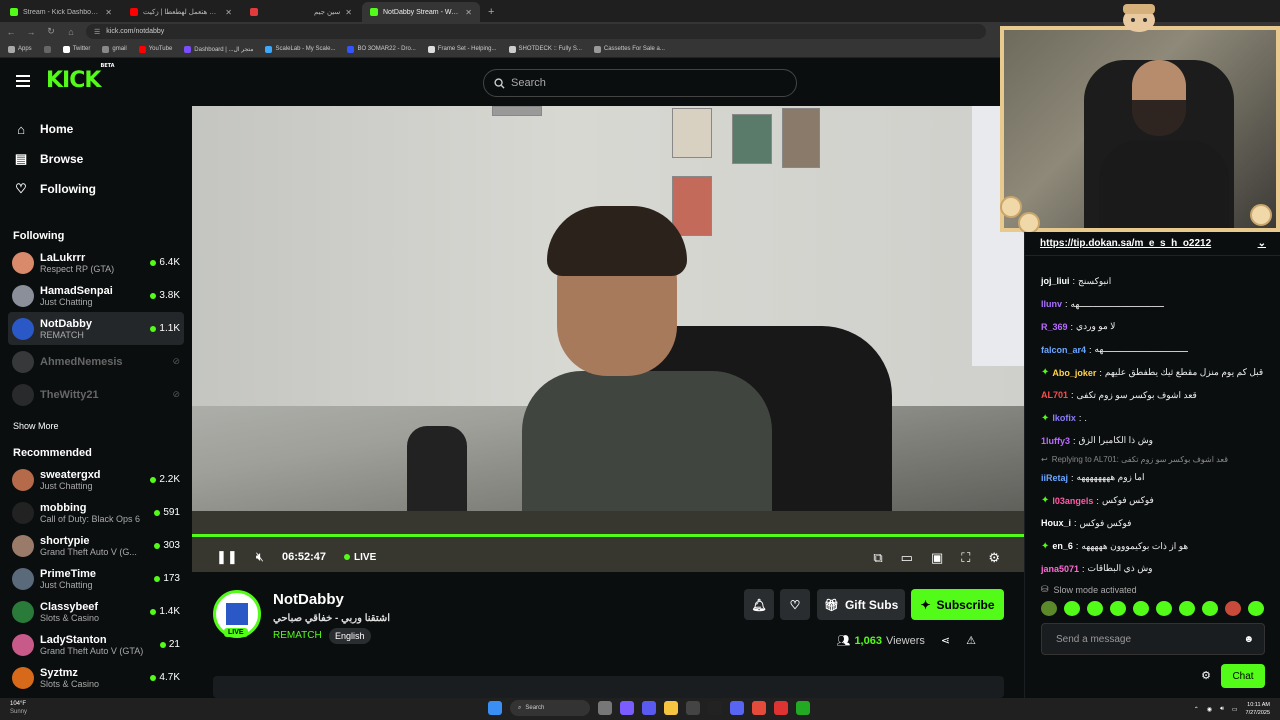 The height and width of the screenshot is (720, 1280). I want to click on sidebar-channel: Syztmz Slots & Casino 4.7K, so click(96, 677).